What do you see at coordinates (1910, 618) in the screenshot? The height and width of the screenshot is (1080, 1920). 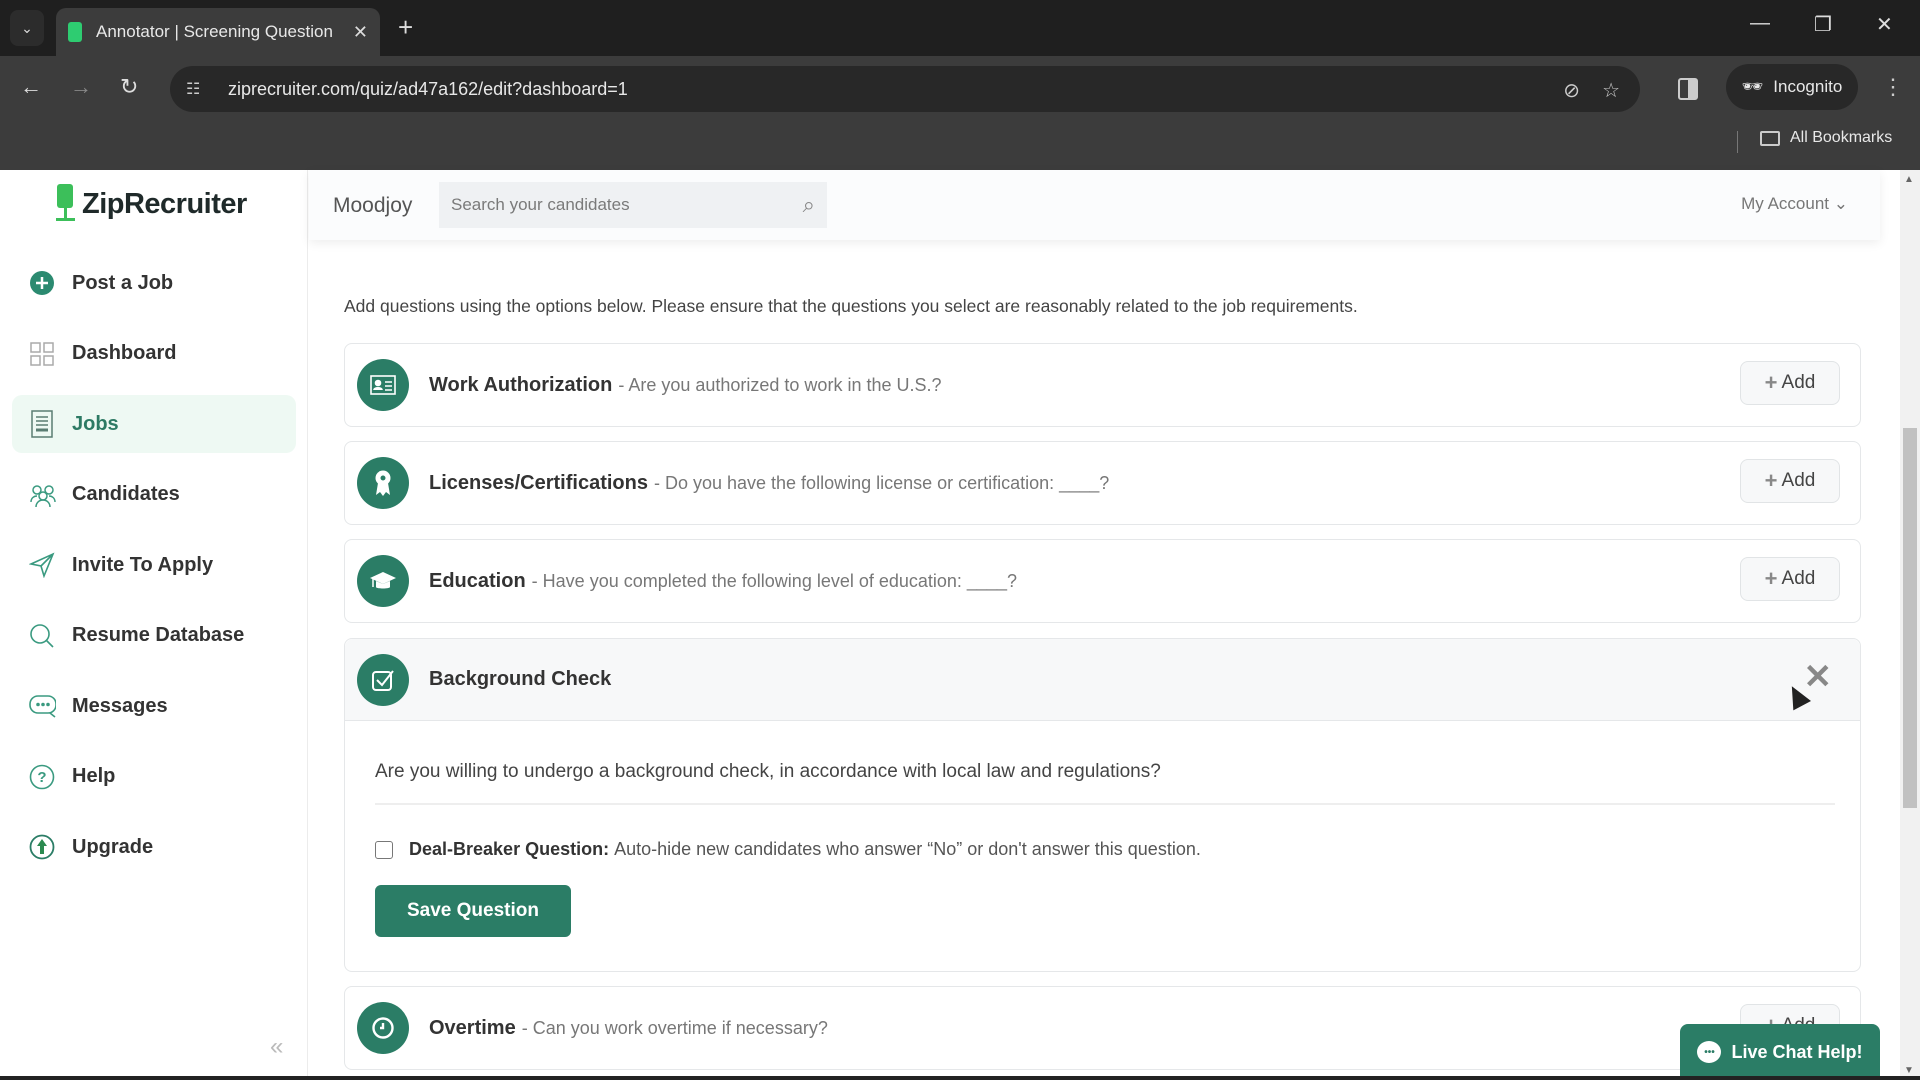 I see `scrollbar-thumb` at bounding box center [1910, 618].